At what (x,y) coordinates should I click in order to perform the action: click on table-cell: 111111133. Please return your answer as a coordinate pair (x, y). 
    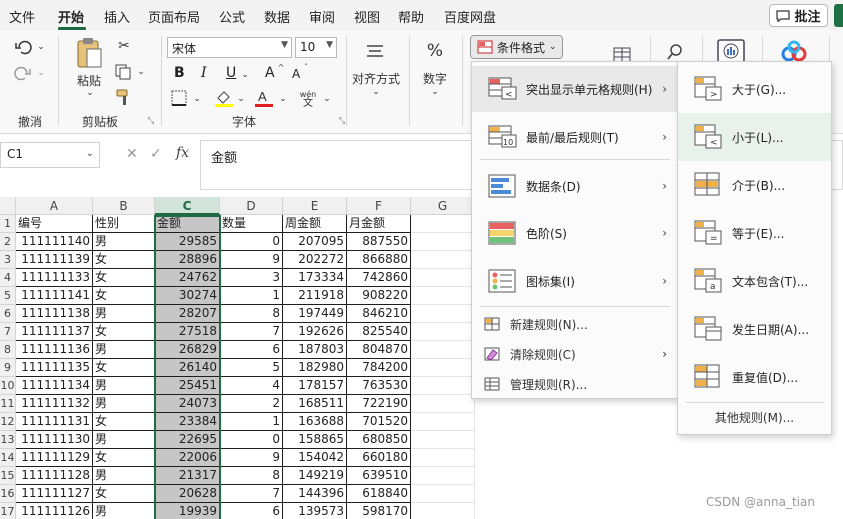
    Looking at the image, I should click on (54, 278).